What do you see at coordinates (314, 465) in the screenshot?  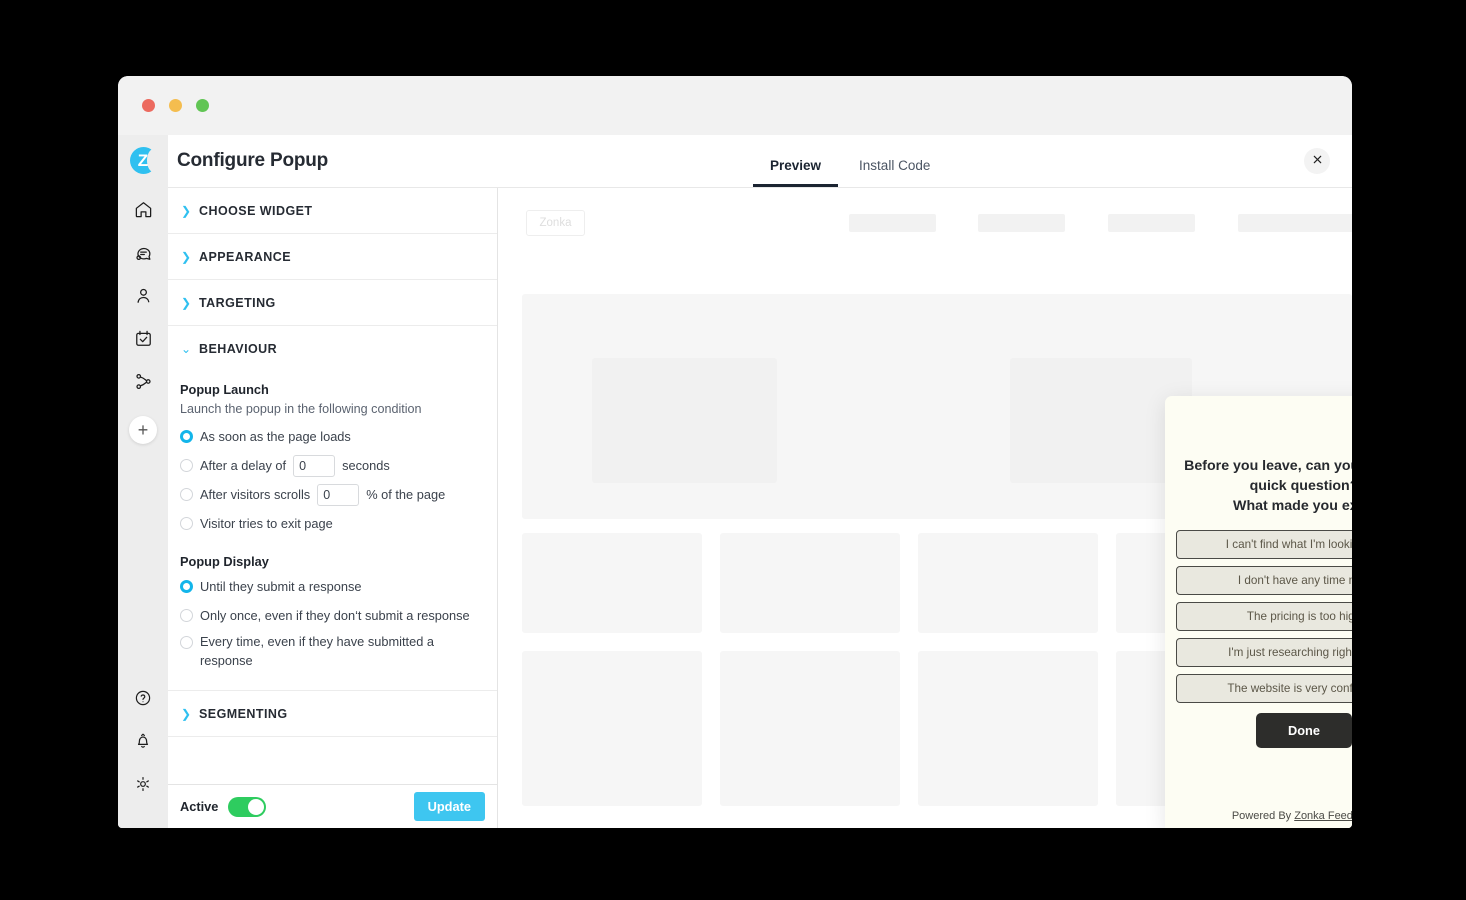 I see `delay-seconds-input` at bounding box center [314, 465].